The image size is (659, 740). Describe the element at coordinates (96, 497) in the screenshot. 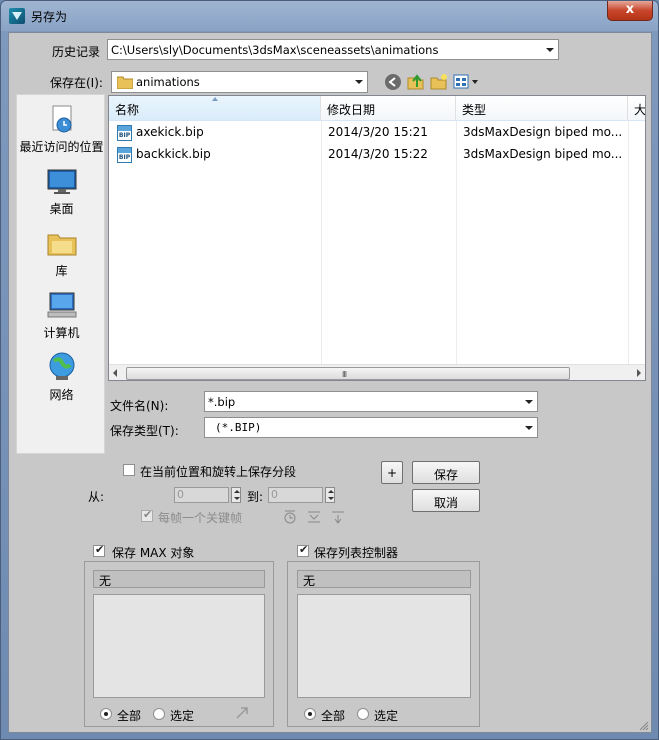

I see `from-label: 从:` at that location.